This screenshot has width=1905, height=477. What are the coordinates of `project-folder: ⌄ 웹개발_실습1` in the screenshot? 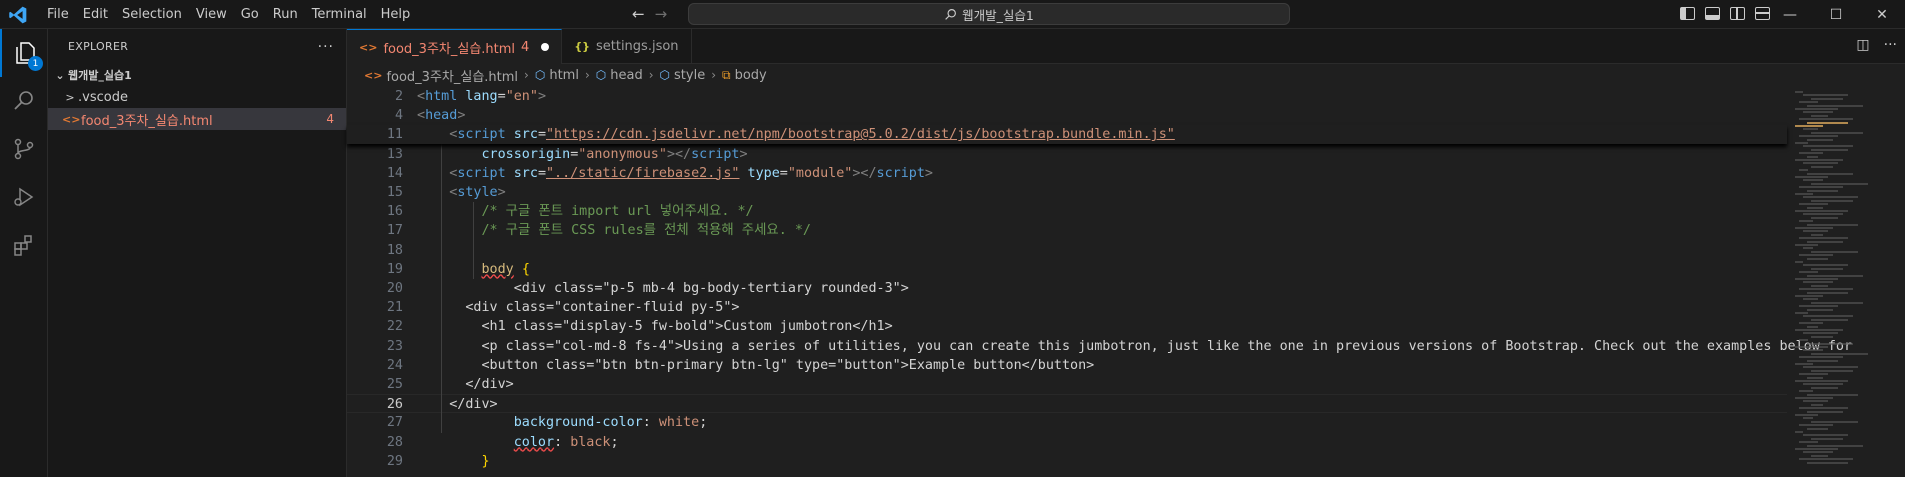 It's located at (197, 75).